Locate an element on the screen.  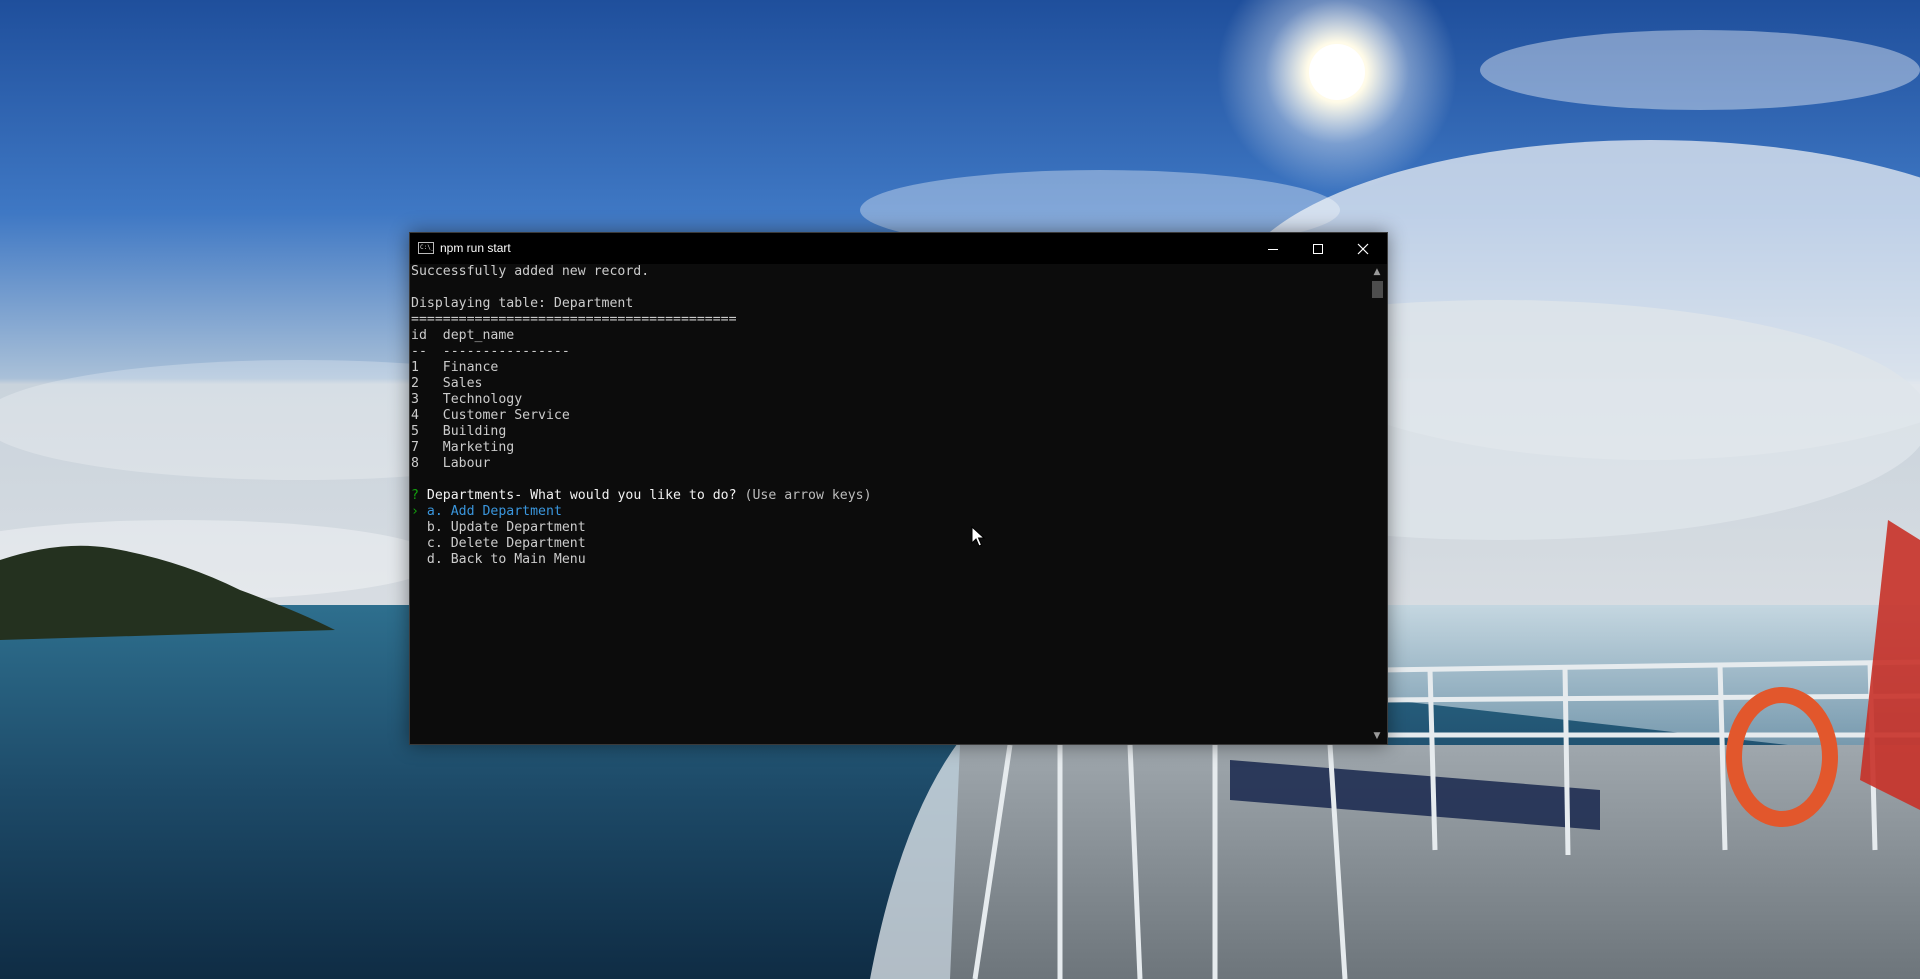
menu-option-delete-department: c. Delete Department is located at coordinates (498, 544).